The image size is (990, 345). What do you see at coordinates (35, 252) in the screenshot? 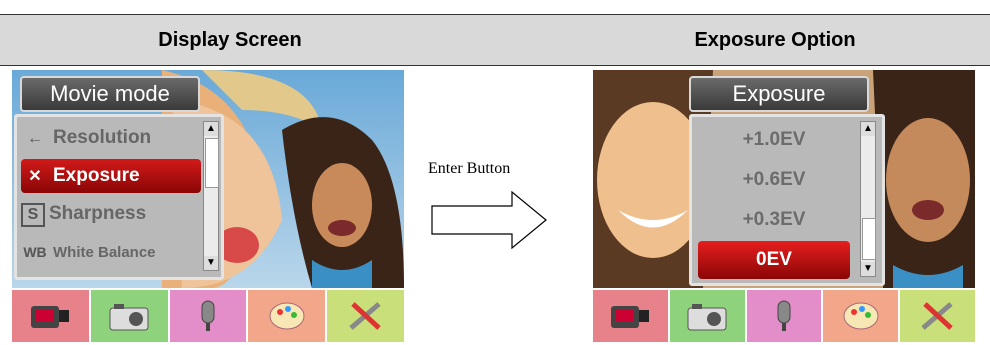
I see `white-balance-icon: WB` at bounding box center [35, 252].